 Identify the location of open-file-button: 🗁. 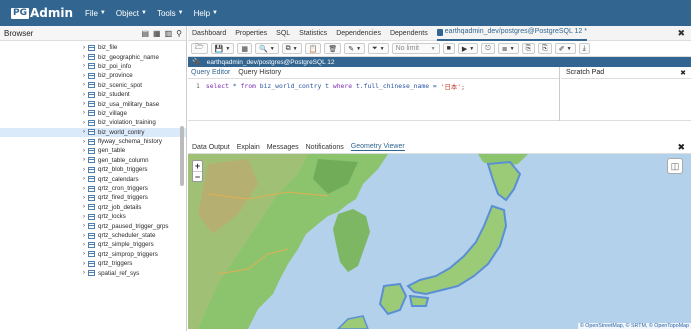
(199, 48).